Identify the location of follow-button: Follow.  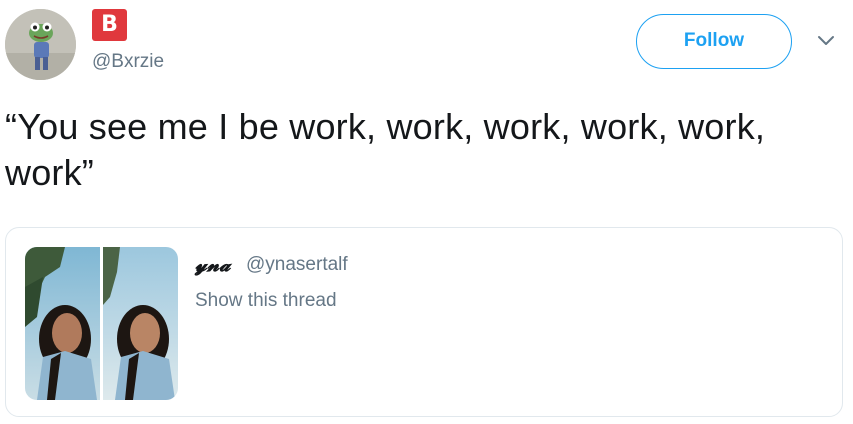
(714, 41).